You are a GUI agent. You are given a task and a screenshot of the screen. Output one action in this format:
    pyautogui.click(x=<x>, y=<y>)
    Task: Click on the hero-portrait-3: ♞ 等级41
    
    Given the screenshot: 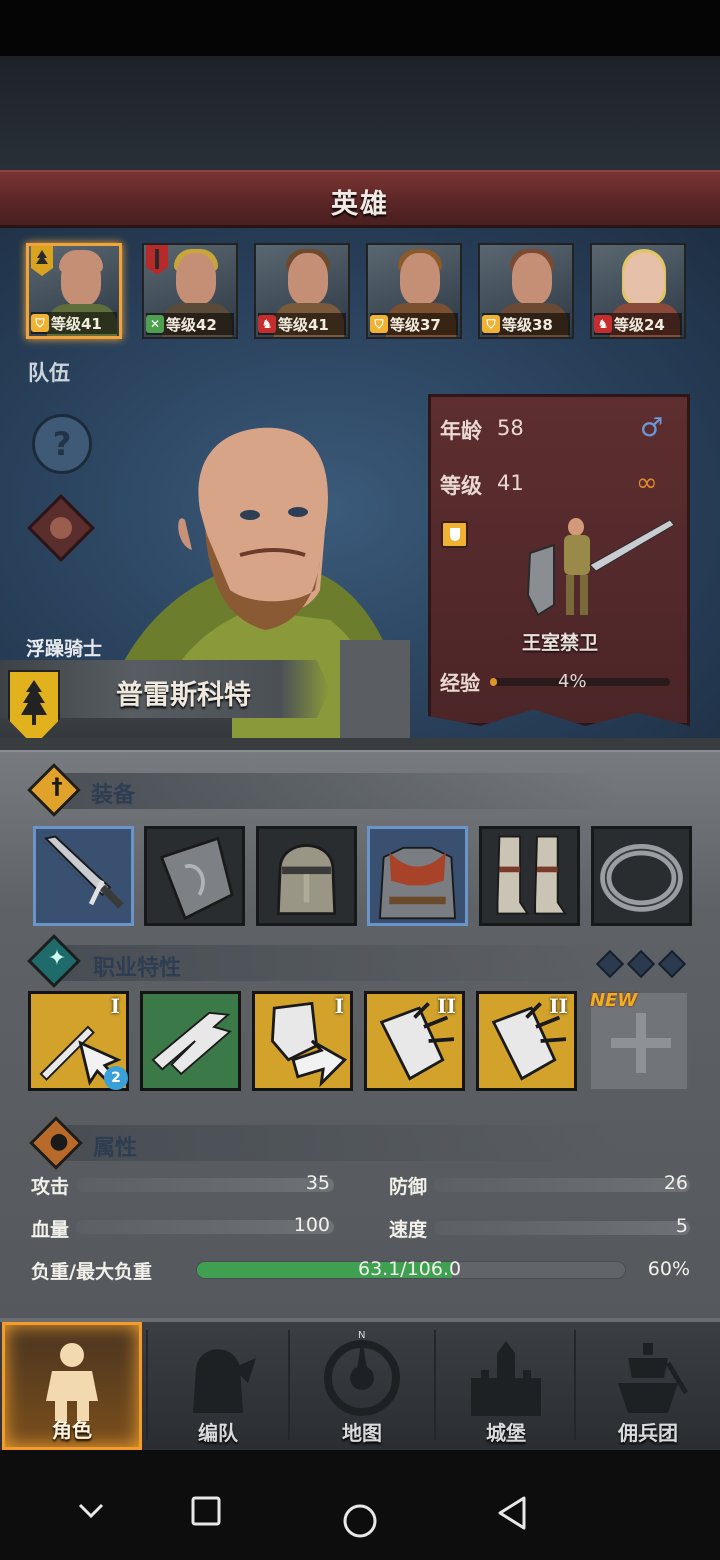 What is the action you would take?
    pyautogui.click(x=302, y=291)
    